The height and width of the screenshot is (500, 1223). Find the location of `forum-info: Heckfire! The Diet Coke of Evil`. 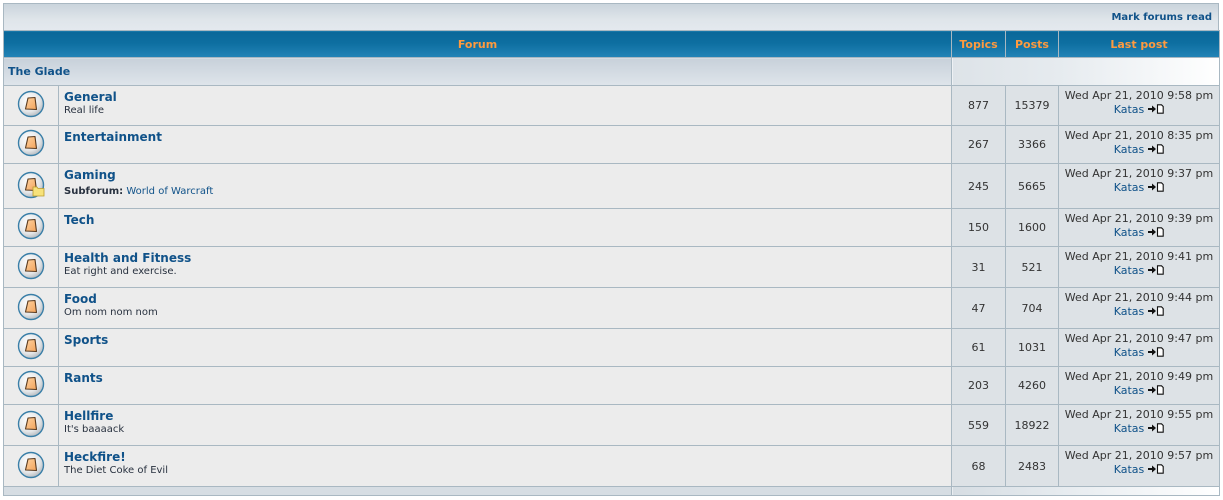

forum-info: Heckfire! The Diet Coke of Evil is located at coordinates (505, 466).